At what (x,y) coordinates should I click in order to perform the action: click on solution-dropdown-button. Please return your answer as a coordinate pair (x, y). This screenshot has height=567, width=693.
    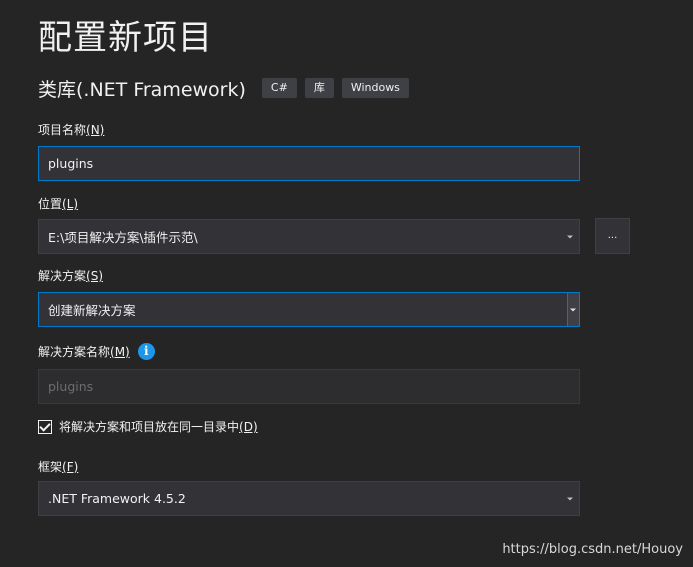
    Looking at the image, I should click on (573, 309).